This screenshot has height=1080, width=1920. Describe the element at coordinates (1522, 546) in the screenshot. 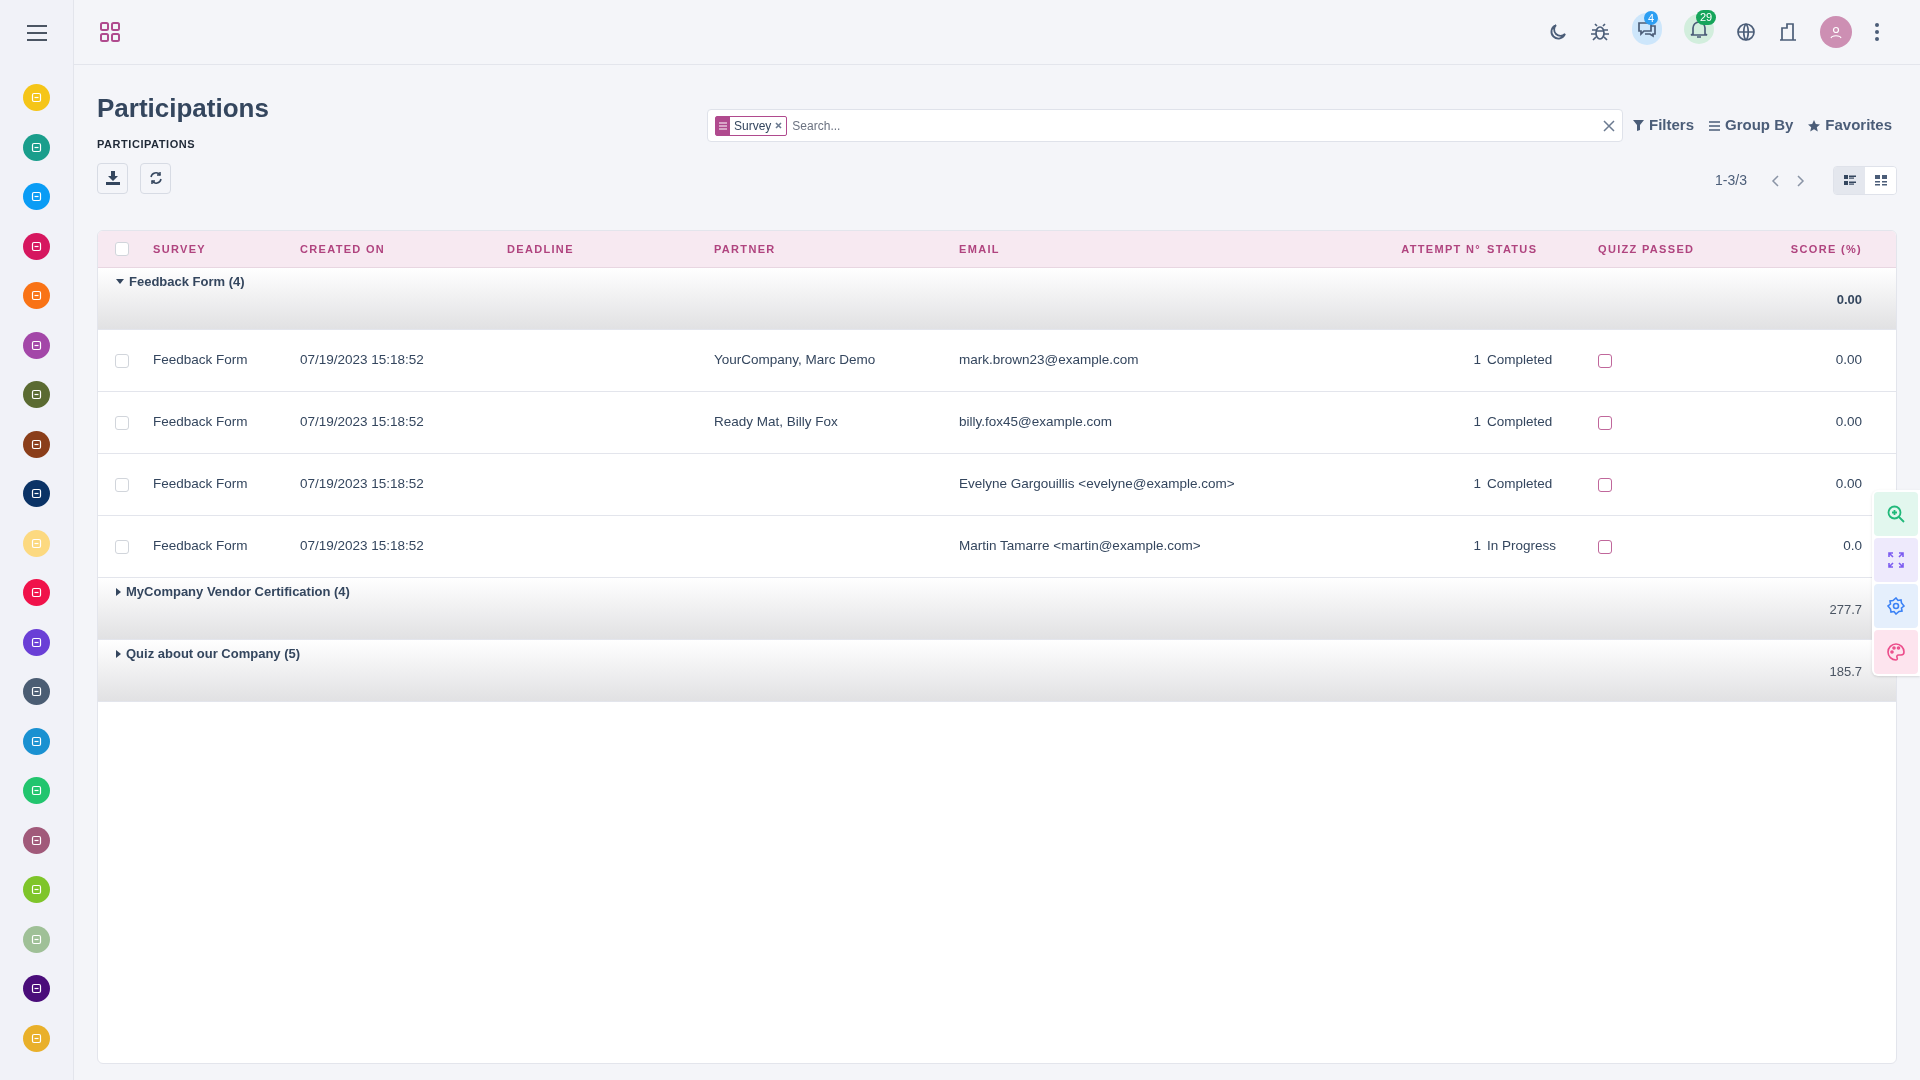

I see `table-cell-text: In Progress` at that location.